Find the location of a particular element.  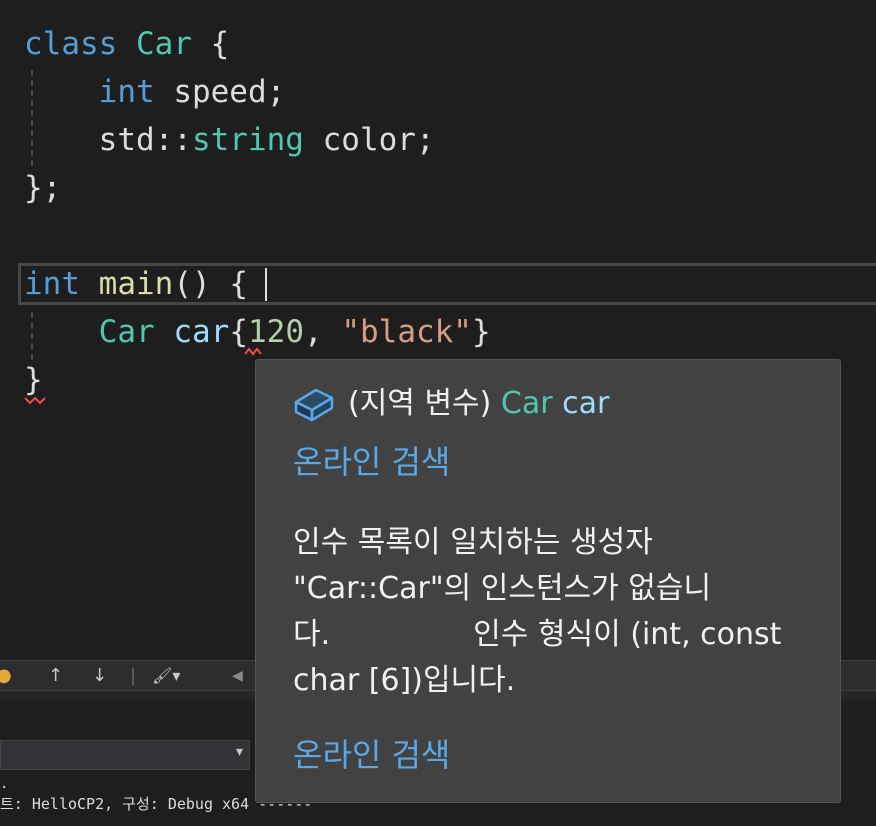

text-caret is located at coordinates (266, 284).